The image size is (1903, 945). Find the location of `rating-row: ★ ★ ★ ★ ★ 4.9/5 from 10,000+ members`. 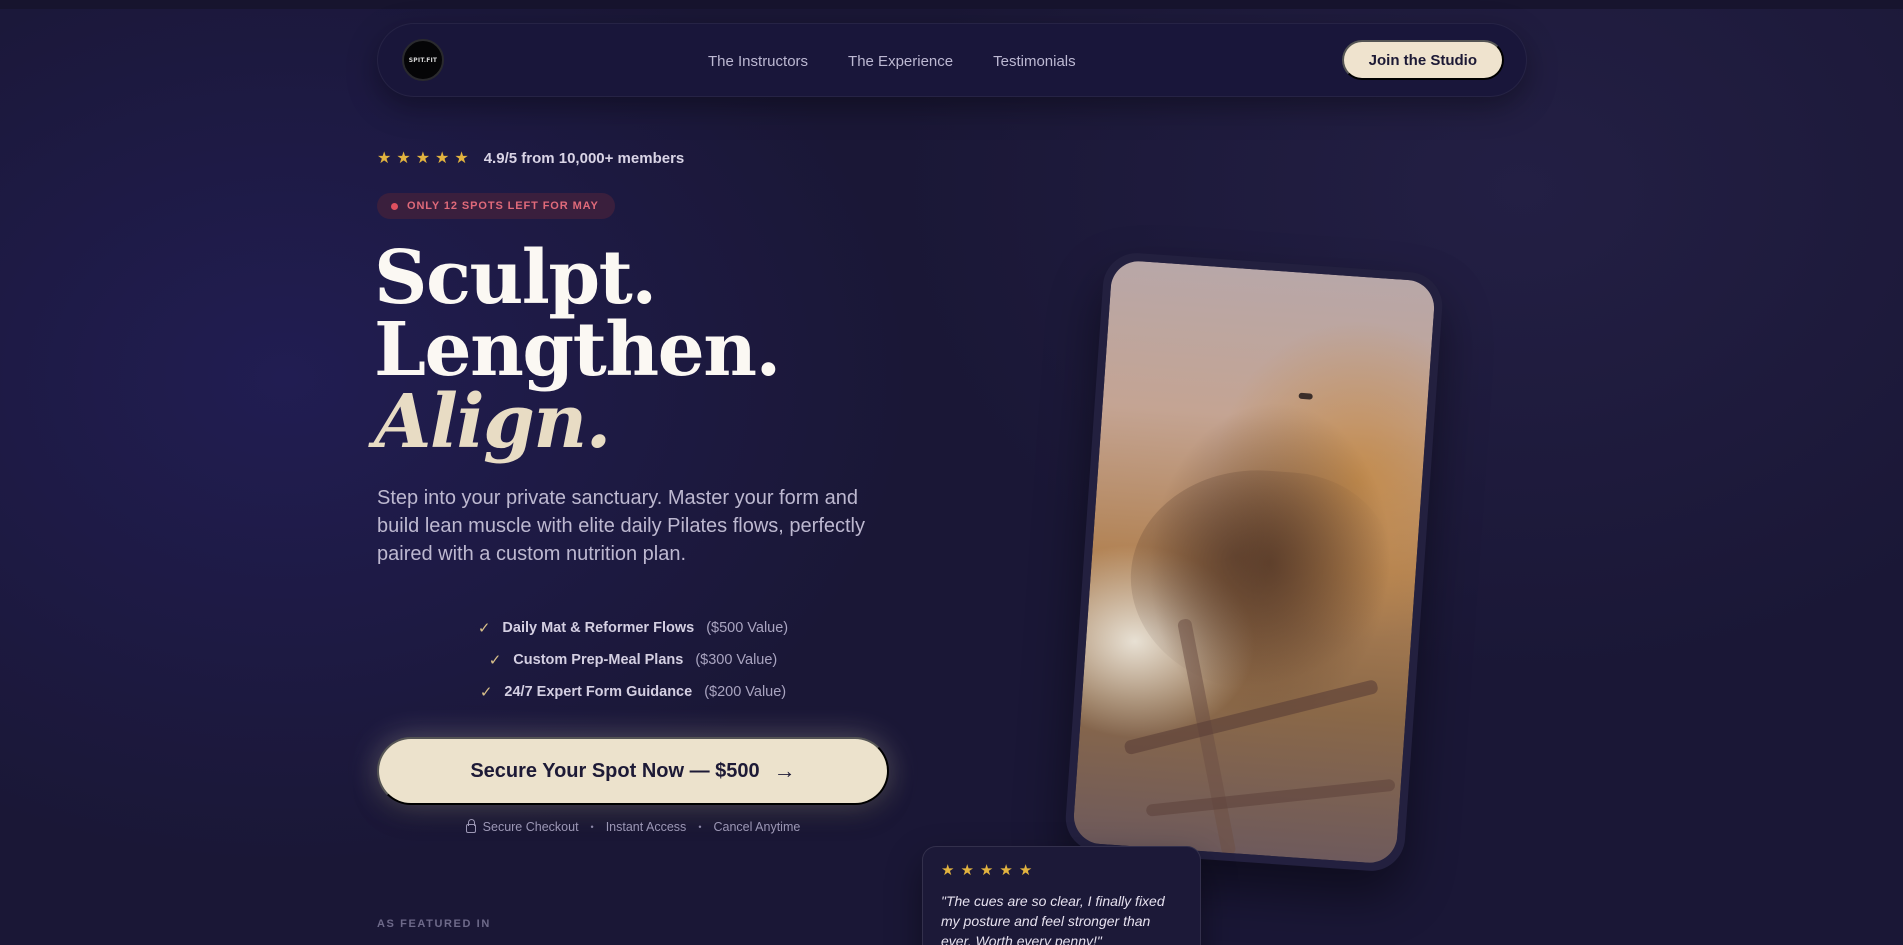

rating-row: ★ ★ ★ ★ ★ 4.9/5 from 10,000+ members is located at coordinates (530, 158).